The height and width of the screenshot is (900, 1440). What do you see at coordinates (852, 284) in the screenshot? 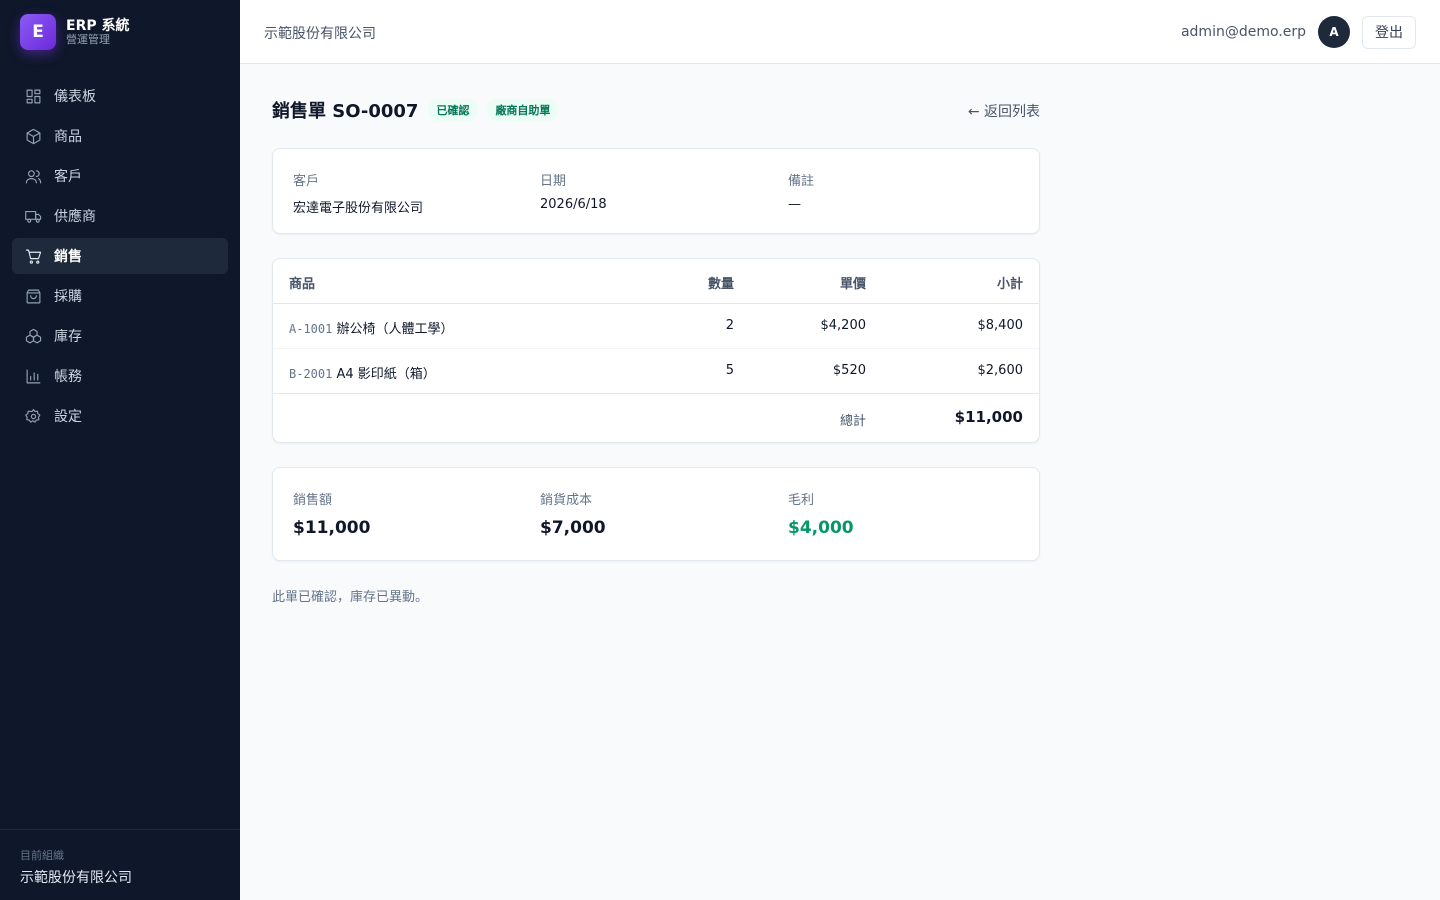
I see `header-price: 單價` at bounding box center [852, 284].